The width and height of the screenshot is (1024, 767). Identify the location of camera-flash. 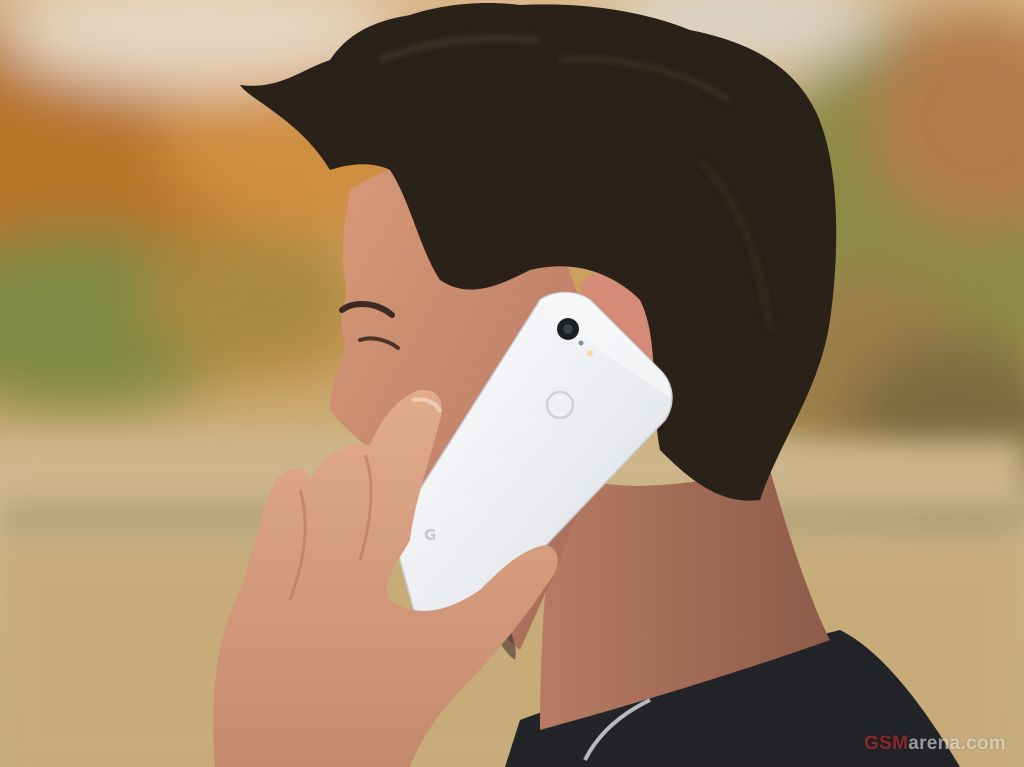
(590, 353).